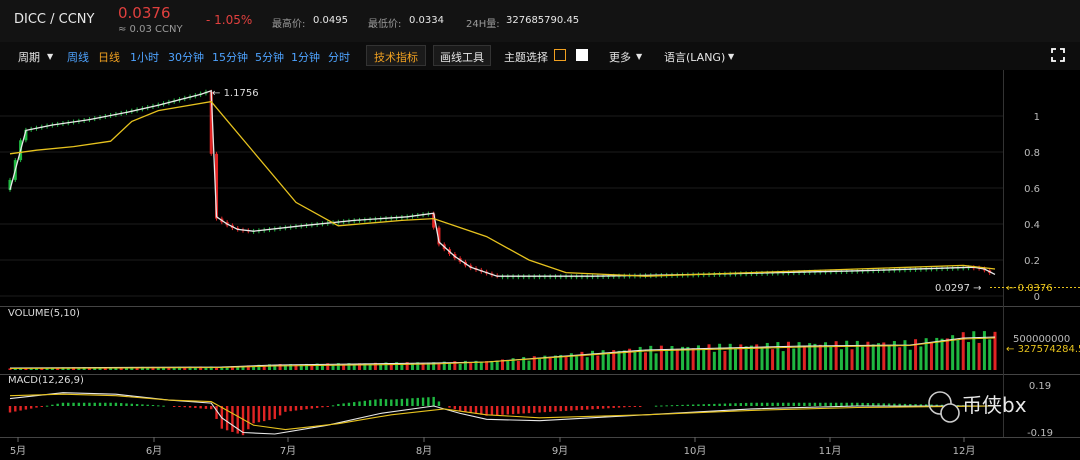 The image size is (1080, 460). I want to click on macd-panel-title: MACD(12,26,9), so click(46, 380).